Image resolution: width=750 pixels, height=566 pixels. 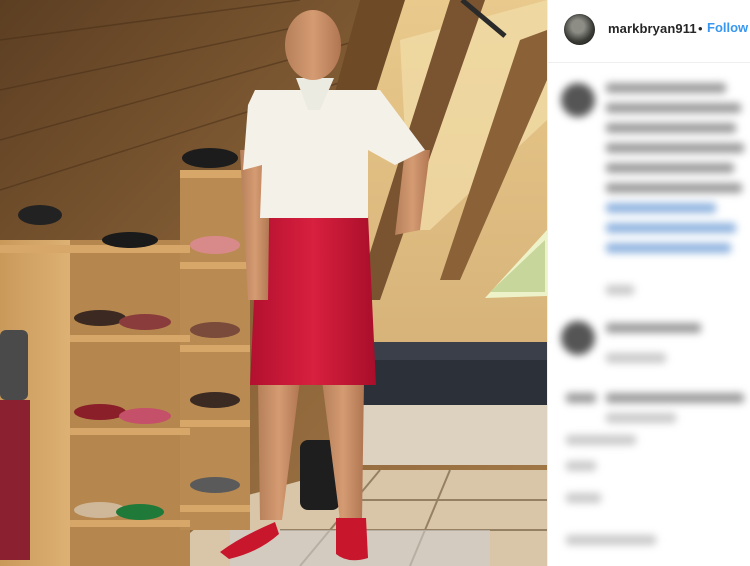 What do you see at coordinates (652, 28) in the screenshot?
I see `username-link: markbryan911` at bounding box center [652, 28].